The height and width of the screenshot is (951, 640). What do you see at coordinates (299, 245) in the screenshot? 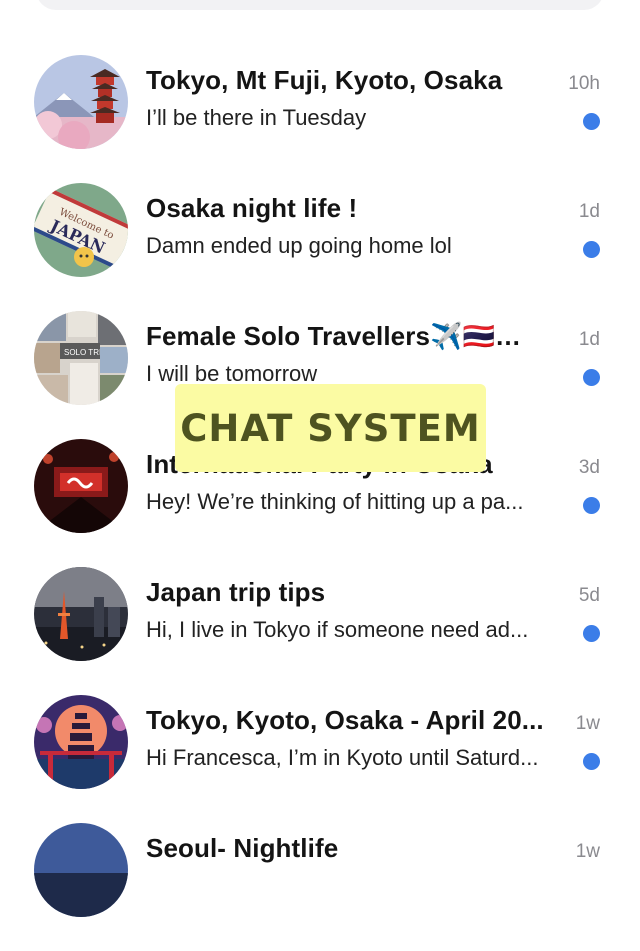
I see `chat-preview: Damn ended up going home lol` at bounding box center [299, 245].